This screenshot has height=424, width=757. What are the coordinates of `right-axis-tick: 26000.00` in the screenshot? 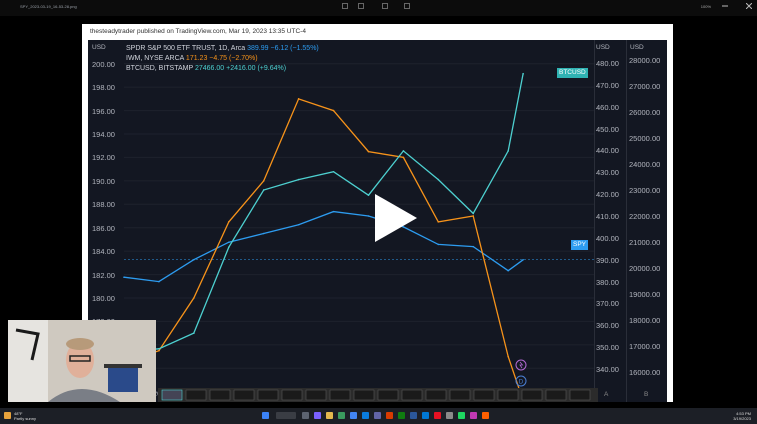 It's located at (645, 112).